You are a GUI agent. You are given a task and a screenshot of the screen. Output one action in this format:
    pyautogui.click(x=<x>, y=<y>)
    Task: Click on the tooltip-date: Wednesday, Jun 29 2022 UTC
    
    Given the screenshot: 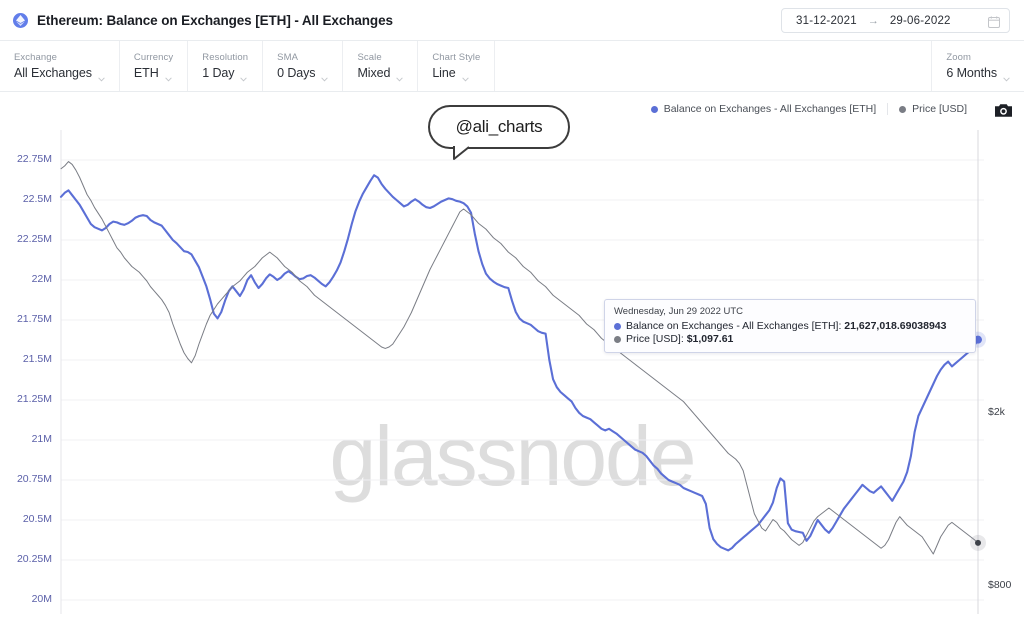 What is the action you would take?
    pyautogui.click(x=679, y=311)
    